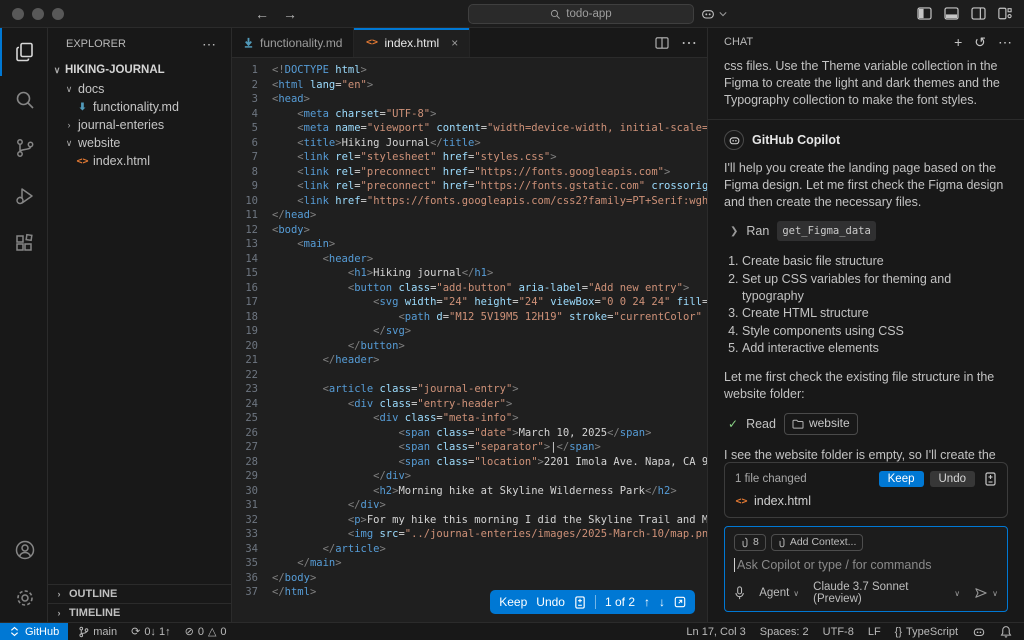  I want to click on code-line: 19 </svg>, so click(469, 331).